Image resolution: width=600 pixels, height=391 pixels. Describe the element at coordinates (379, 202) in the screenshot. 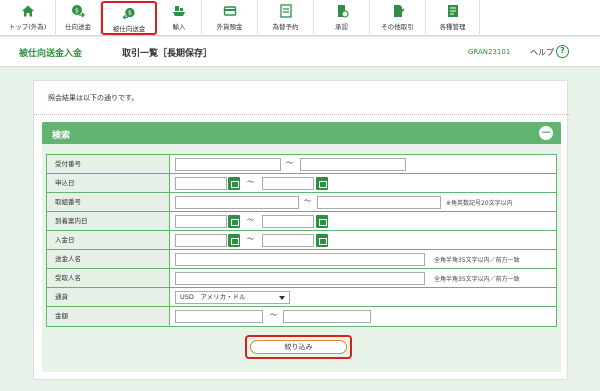

I see `ref-no-to-input` at that location.